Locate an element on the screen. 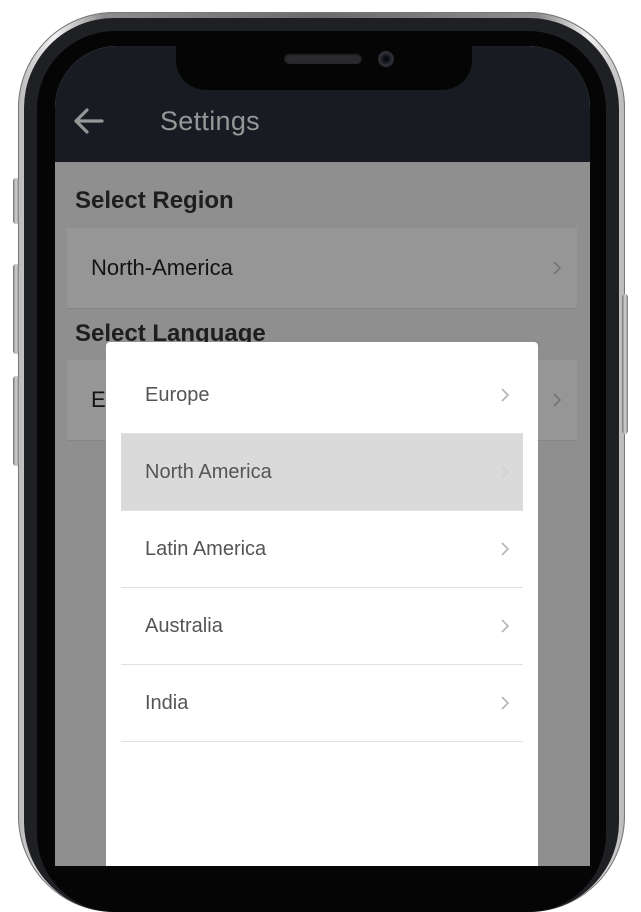 Image resolution: width=641 pixels, height=912 pixels. region-option-australia: Australia is located at coordinates (322, 626).